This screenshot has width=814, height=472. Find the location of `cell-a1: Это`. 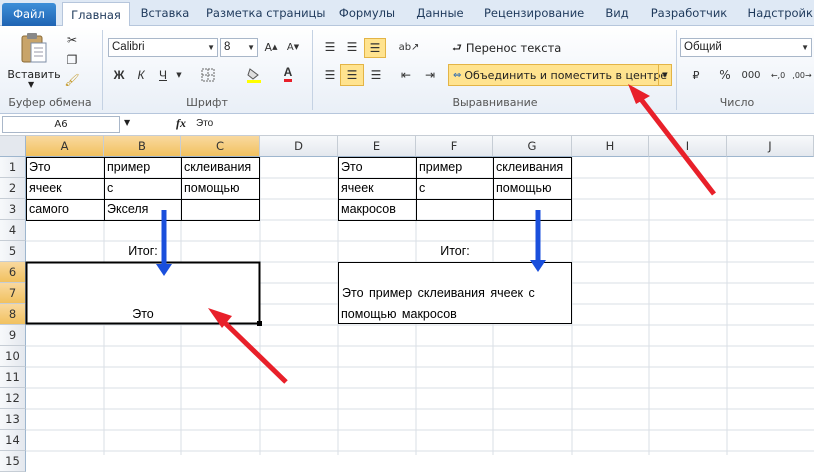

cell-a1: Это is located at coordinates (38, 167).